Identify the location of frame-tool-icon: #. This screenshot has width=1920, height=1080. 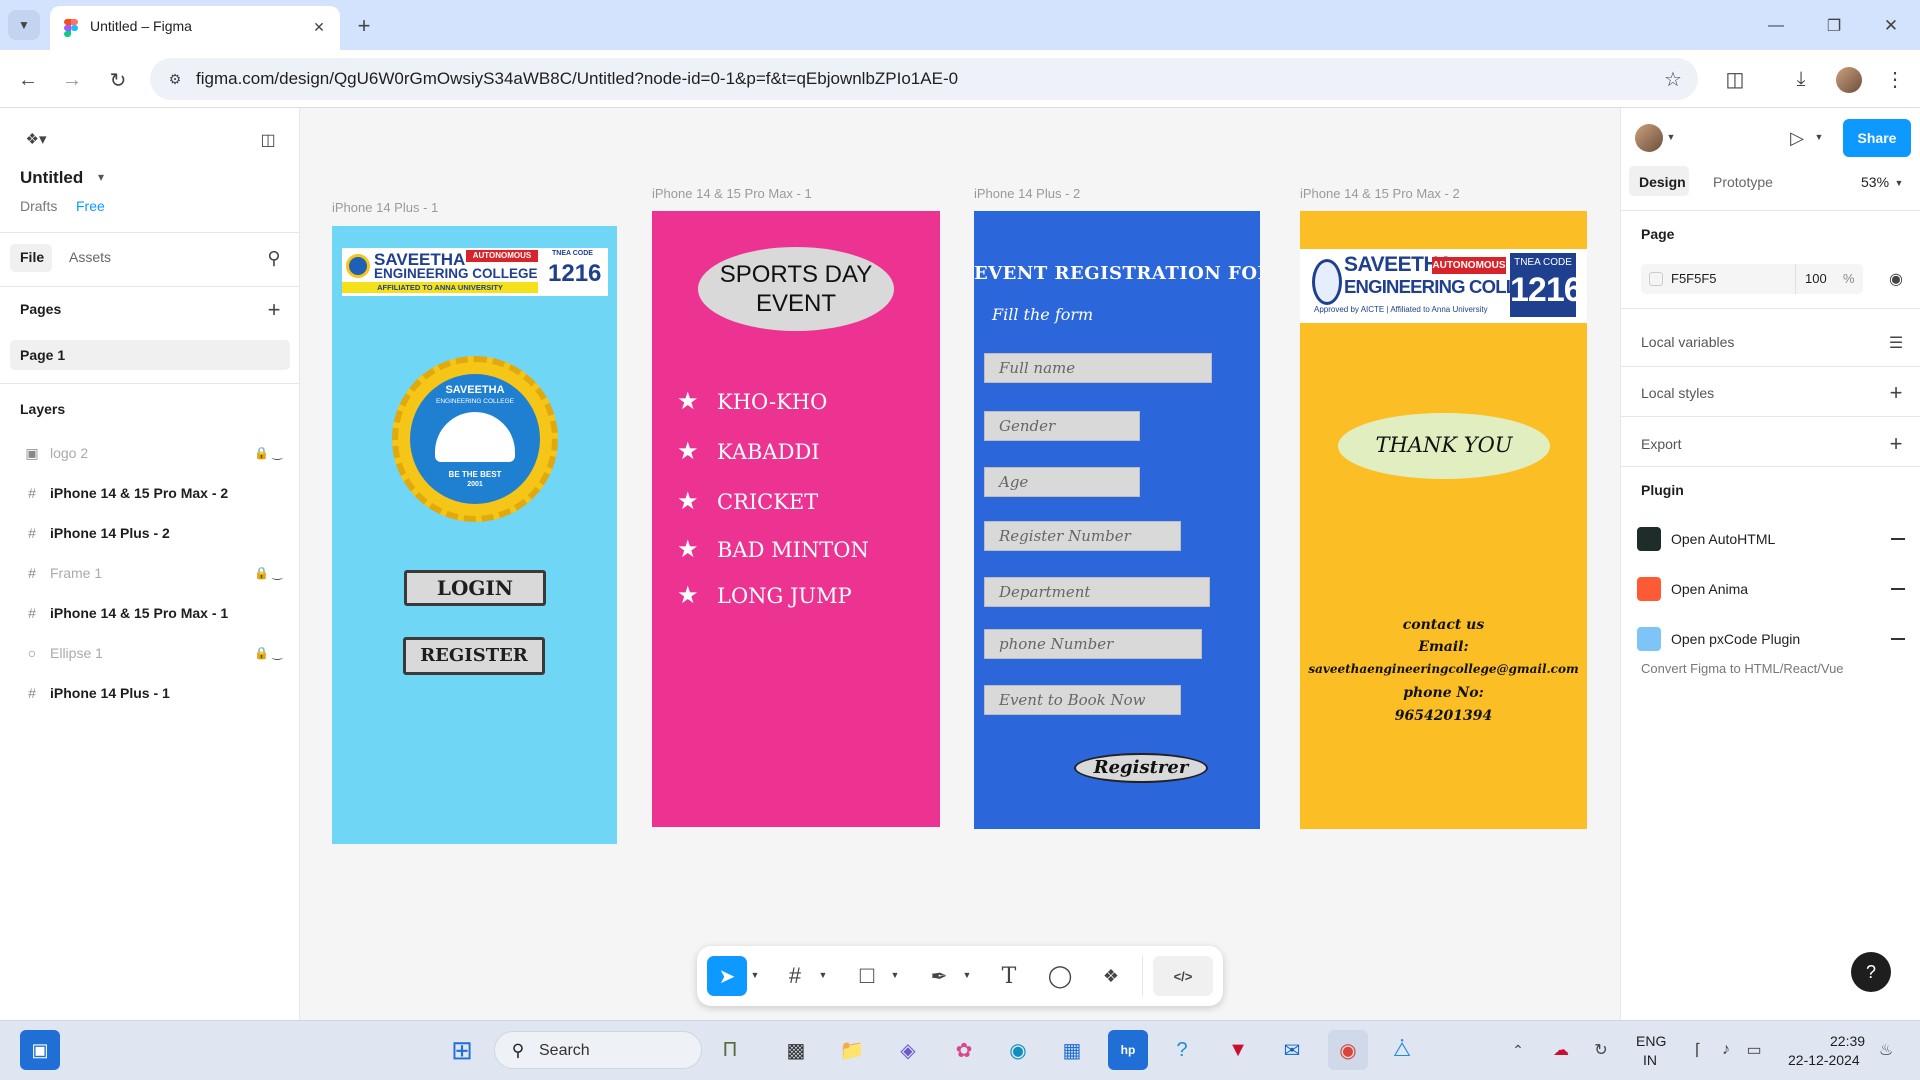
(795, 976).